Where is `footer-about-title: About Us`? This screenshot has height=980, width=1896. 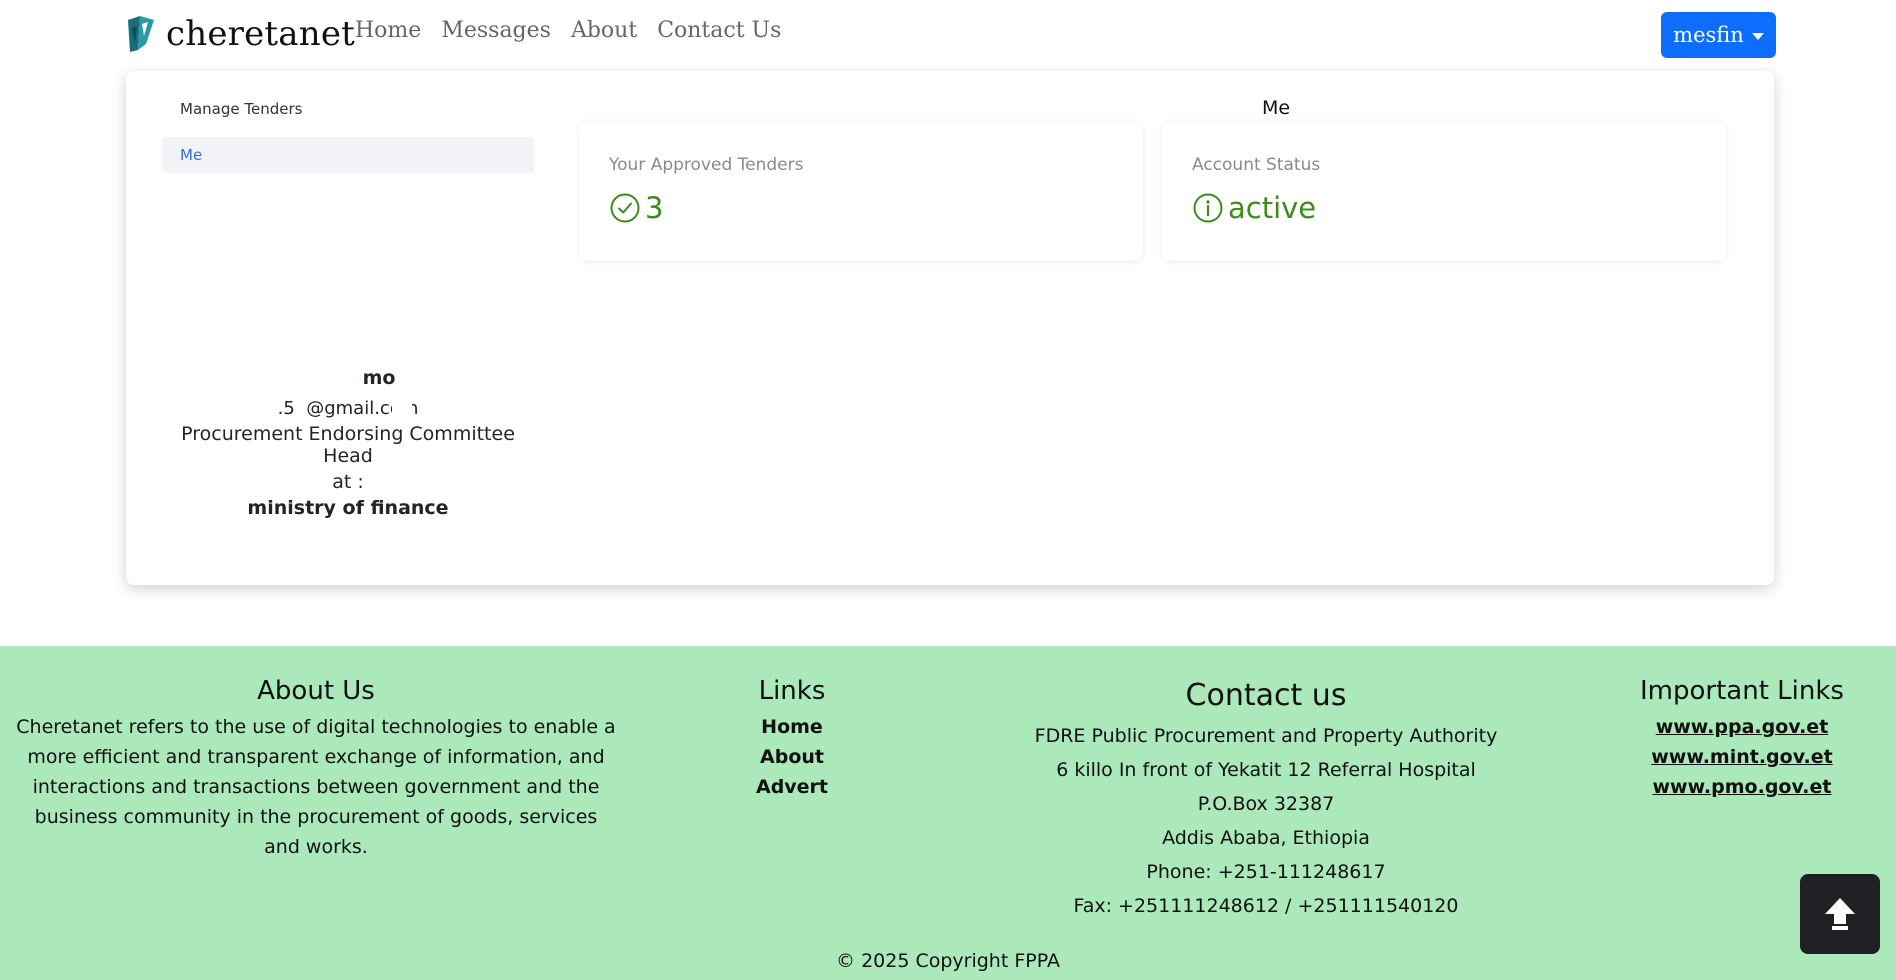 footer-about-title: About Us is located at coordinates (316, 691).